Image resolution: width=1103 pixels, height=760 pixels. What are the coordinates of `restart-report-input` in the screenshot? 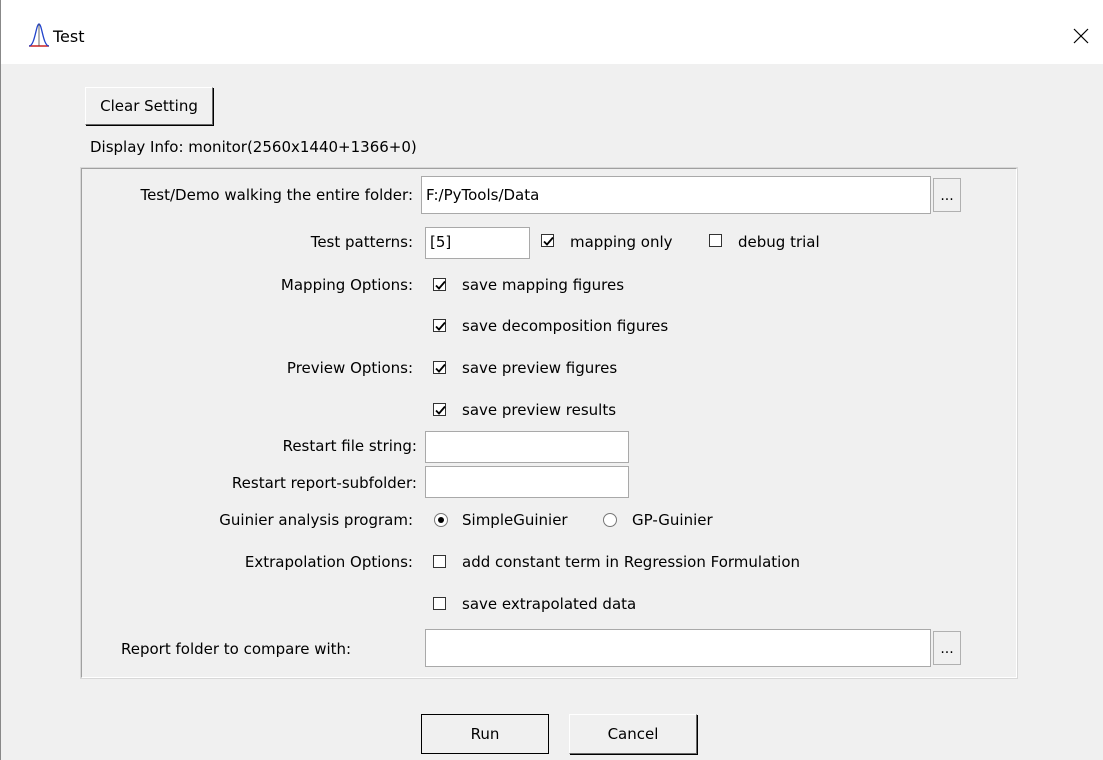 It's located at (527, 482).